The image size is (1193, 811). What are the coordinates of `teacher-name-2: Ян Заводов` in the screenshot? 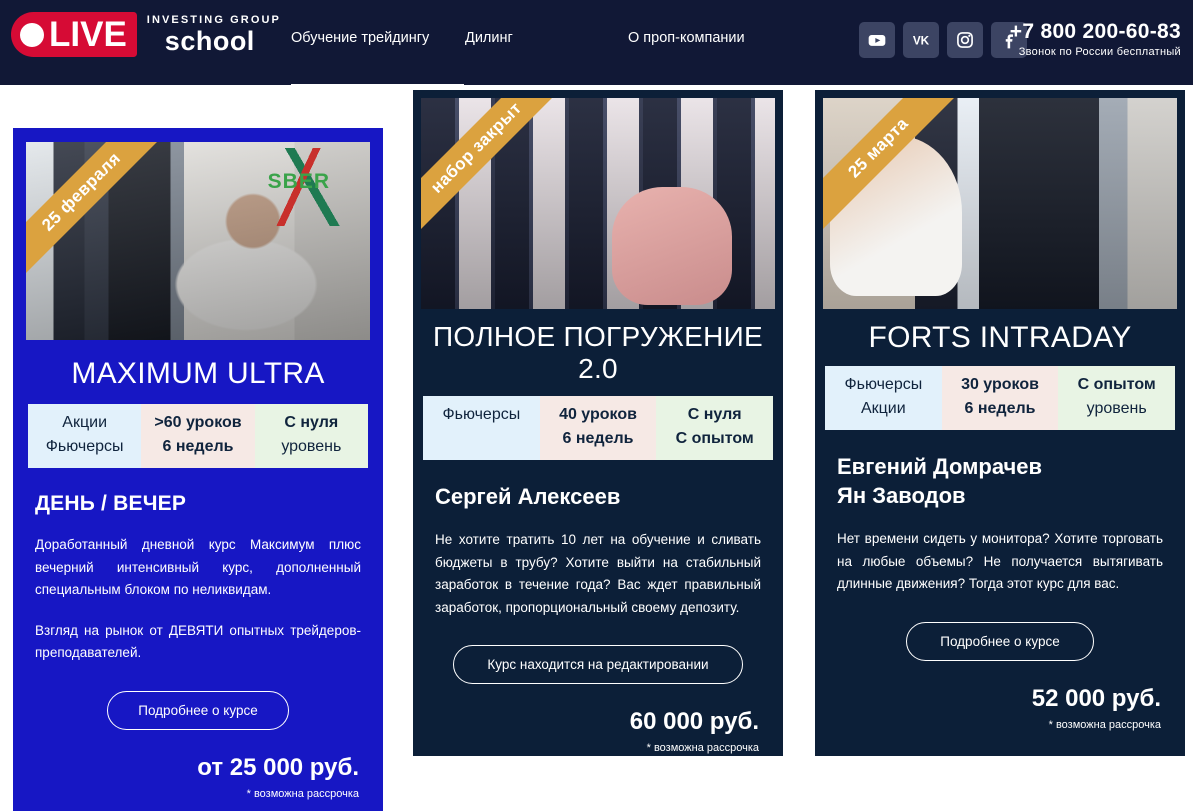 It's located at (901, 495).